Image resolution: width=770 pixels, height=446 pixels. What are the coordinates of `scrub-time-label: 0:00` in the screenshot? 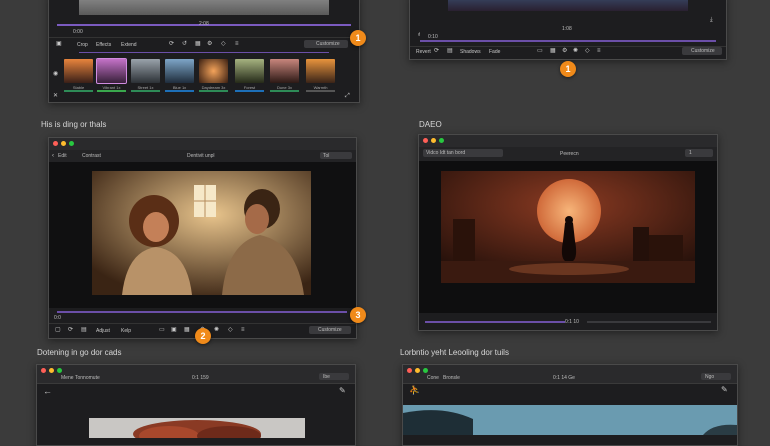 It's located at (78, 32).